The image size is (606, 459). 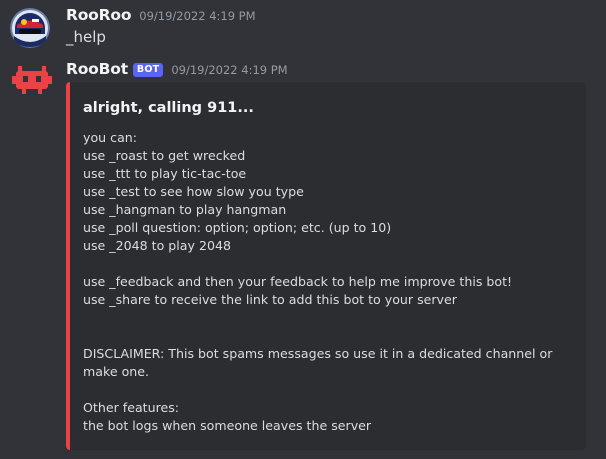 What do you see at coordinates (97, 69) in the screenshot?
I see `author-name: RooBot` at bounding box center [97, 69].